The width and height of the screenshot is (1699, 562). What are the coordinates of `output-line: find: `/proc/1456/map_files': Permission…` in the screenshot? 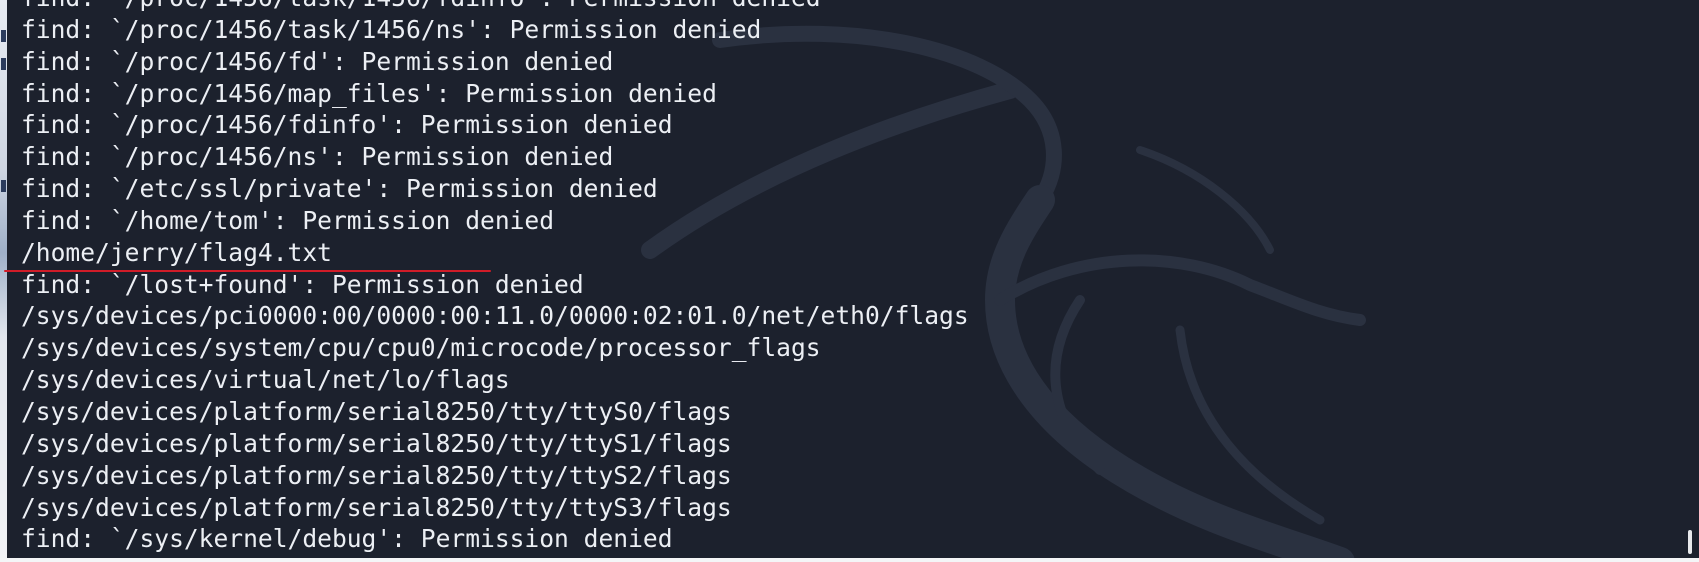 It's located at (369, 93).